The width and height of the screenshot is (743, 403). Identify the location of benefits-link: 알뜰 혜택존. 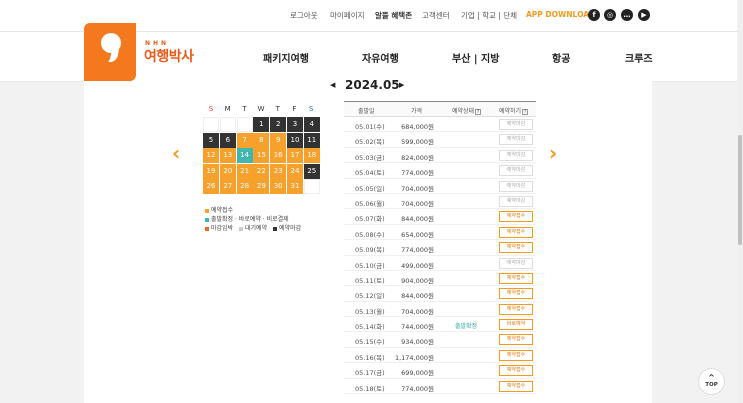
(393, 15).